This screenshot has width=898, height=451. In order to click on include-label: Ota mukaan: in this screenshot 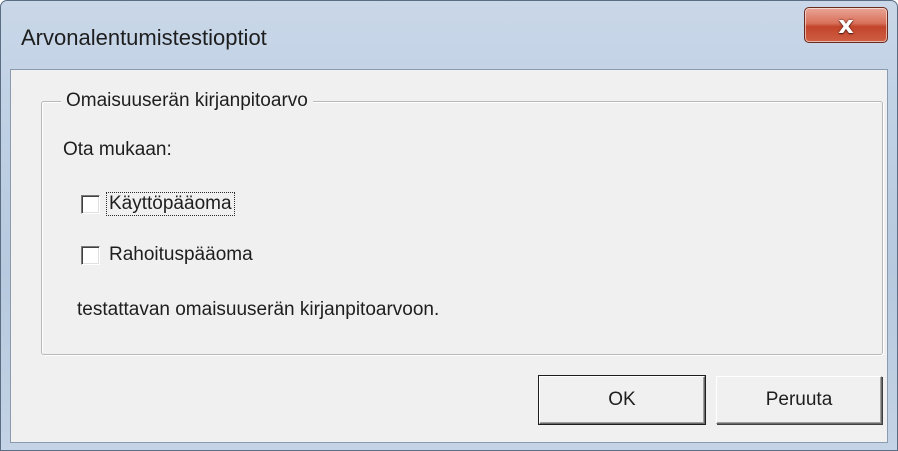, I will do `click(117, 149)`.